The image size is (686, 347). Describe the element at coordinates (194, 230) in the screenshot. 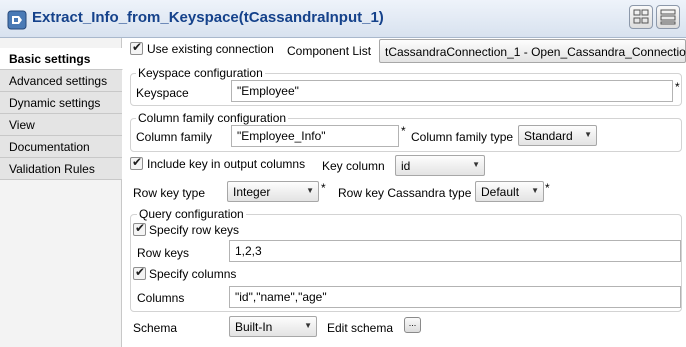

I see `specify-row-keys-label: Specify row keys` at that location.